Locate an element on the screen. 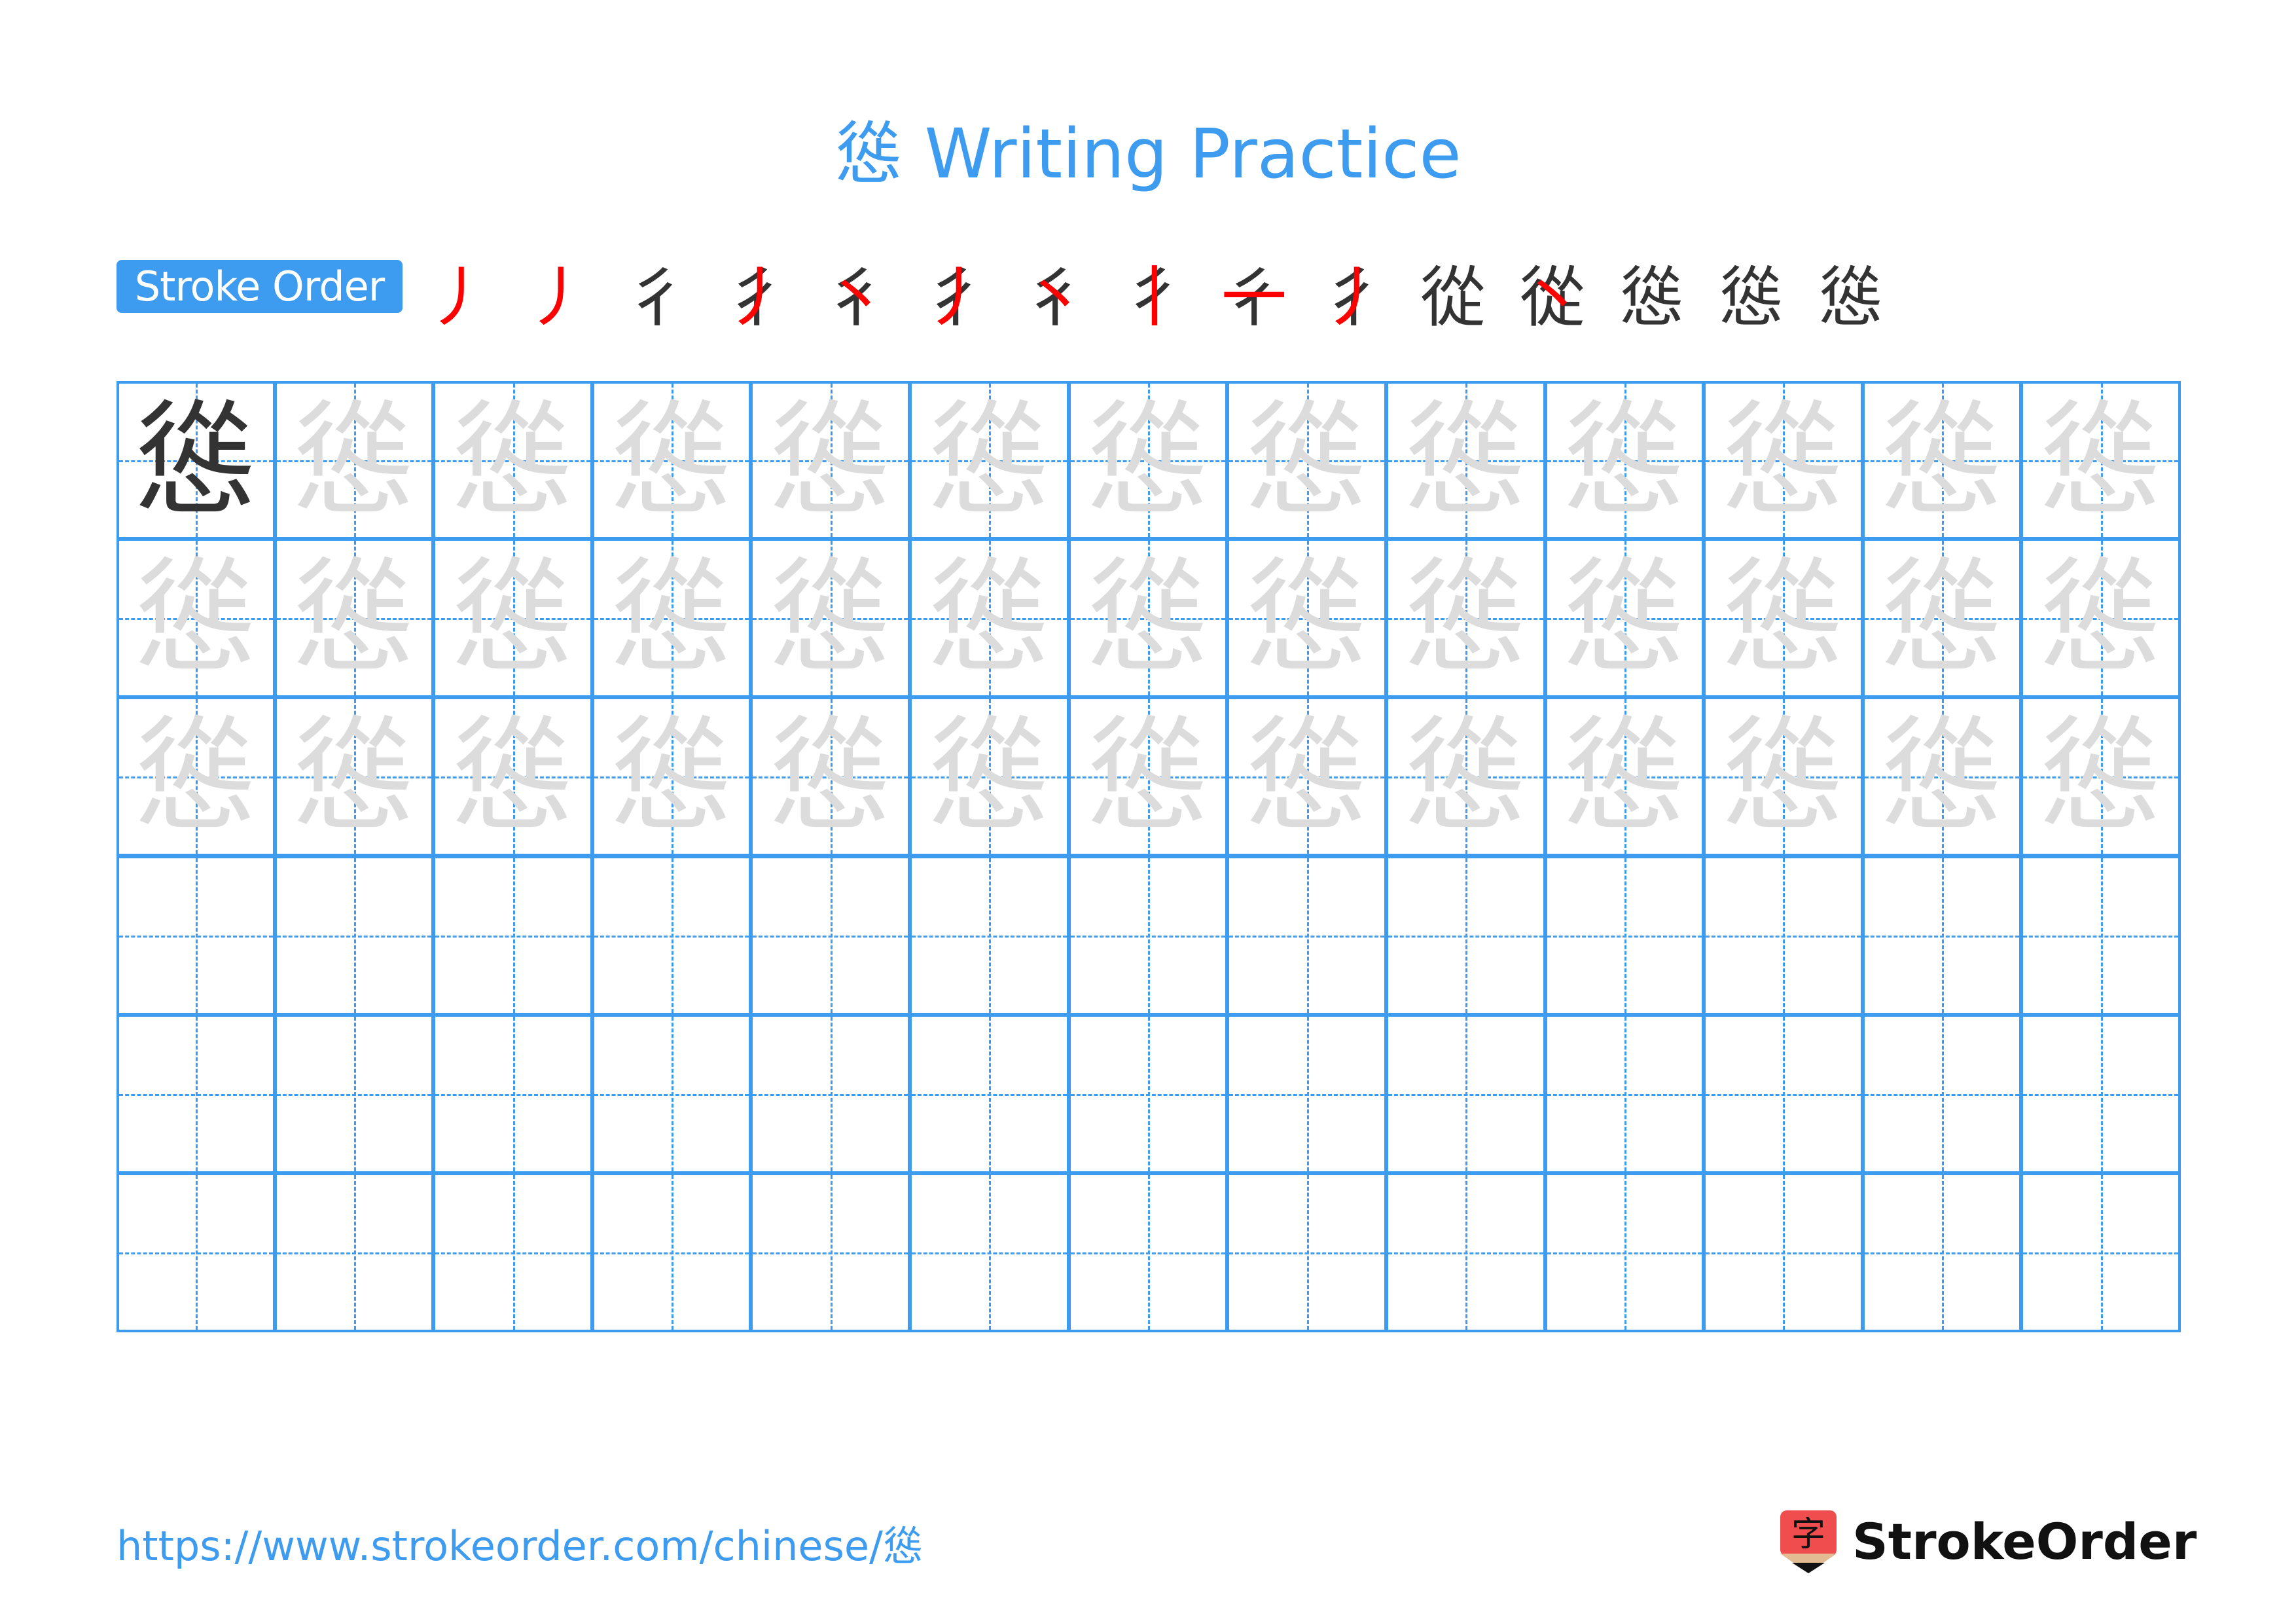 The width and height of the screenshot is (2296, 1623). stroke-step-14: 慫 is located at coordinates (1751, 298).